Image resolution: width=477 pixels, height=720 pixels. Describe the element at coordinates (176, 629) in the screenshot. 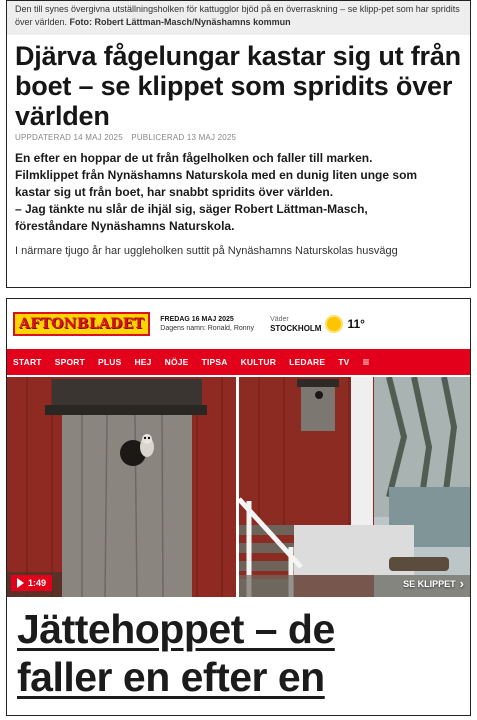

I see `headline-line-1: Jättehoppet – de` at that location.